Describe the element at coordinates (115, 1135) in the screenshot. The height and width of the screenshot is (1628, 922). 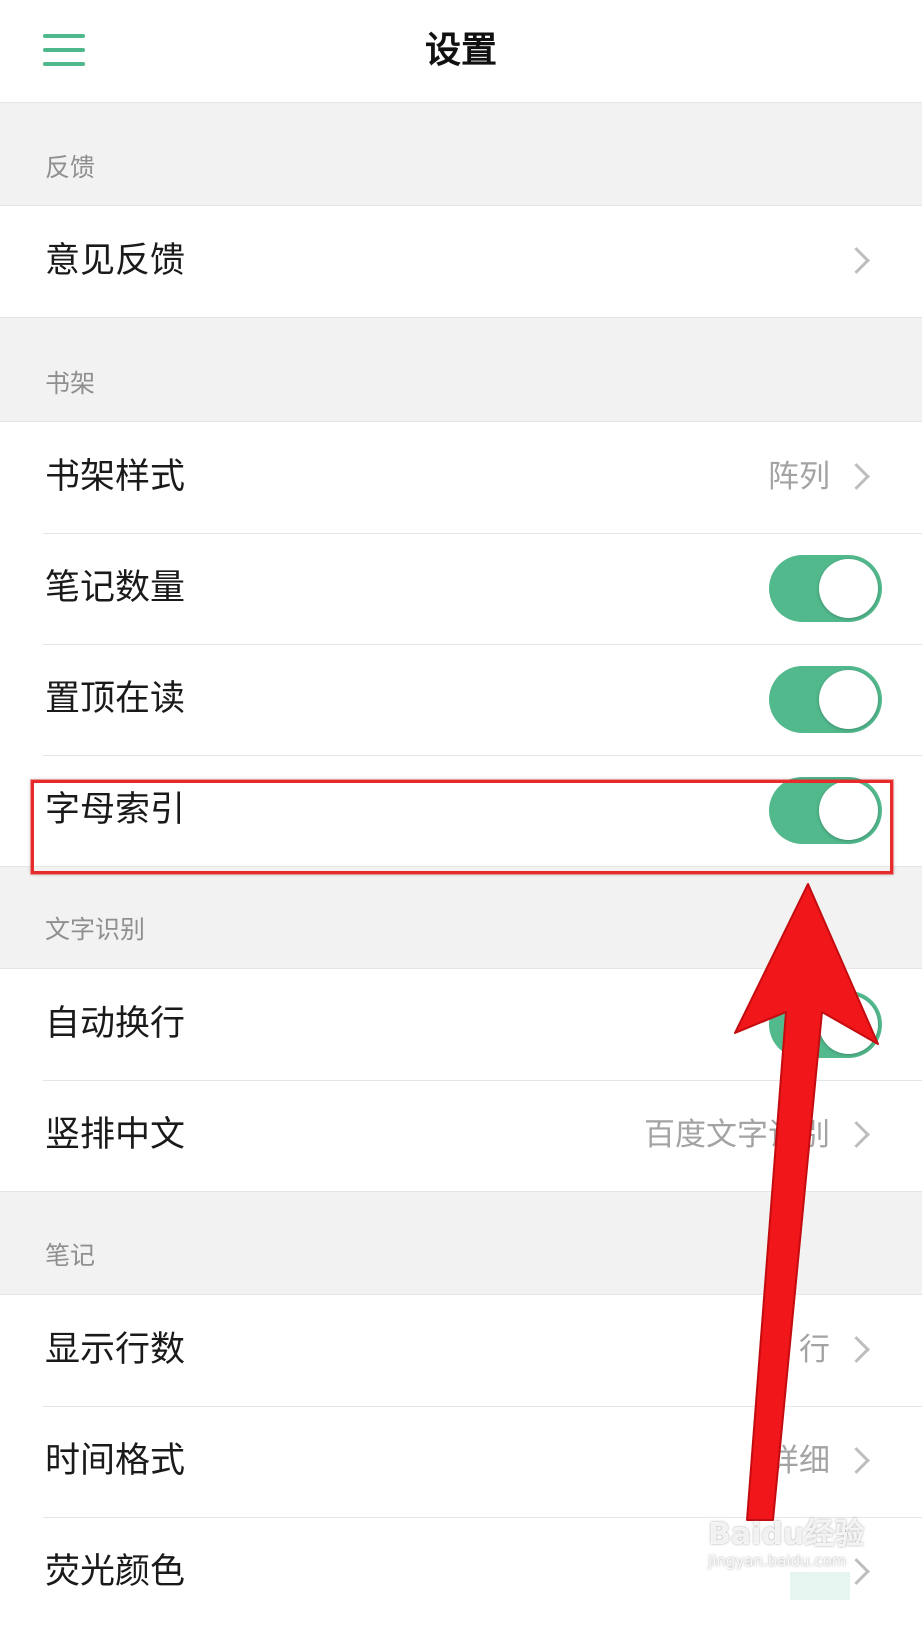
I see `row-label: 竖排中文` at that location.